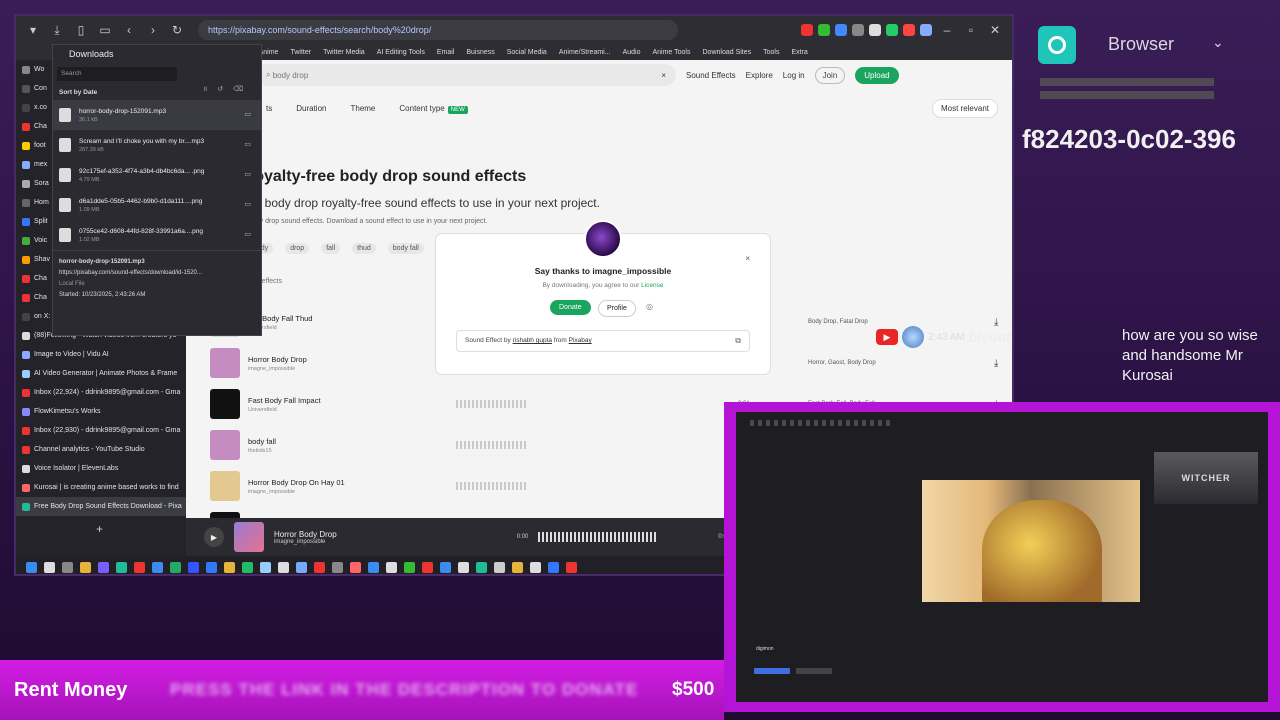 This screenshot has height=720, width=1280. What do you see at coordinates (405, 248) in the screenshot?
I see `tag-chip: body fall` at bounding box center [405, 248].